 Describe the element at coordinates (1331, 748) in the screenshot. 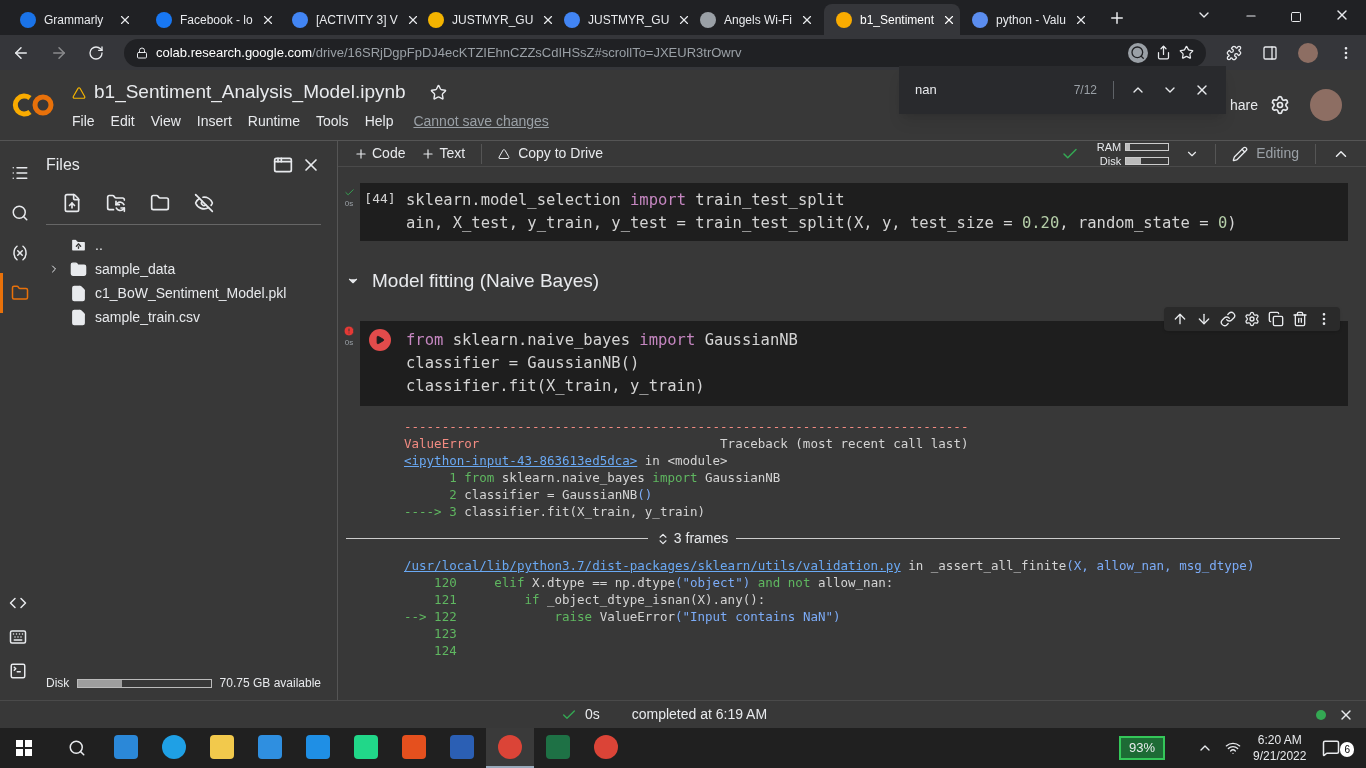

I see `message-icon` at that location.